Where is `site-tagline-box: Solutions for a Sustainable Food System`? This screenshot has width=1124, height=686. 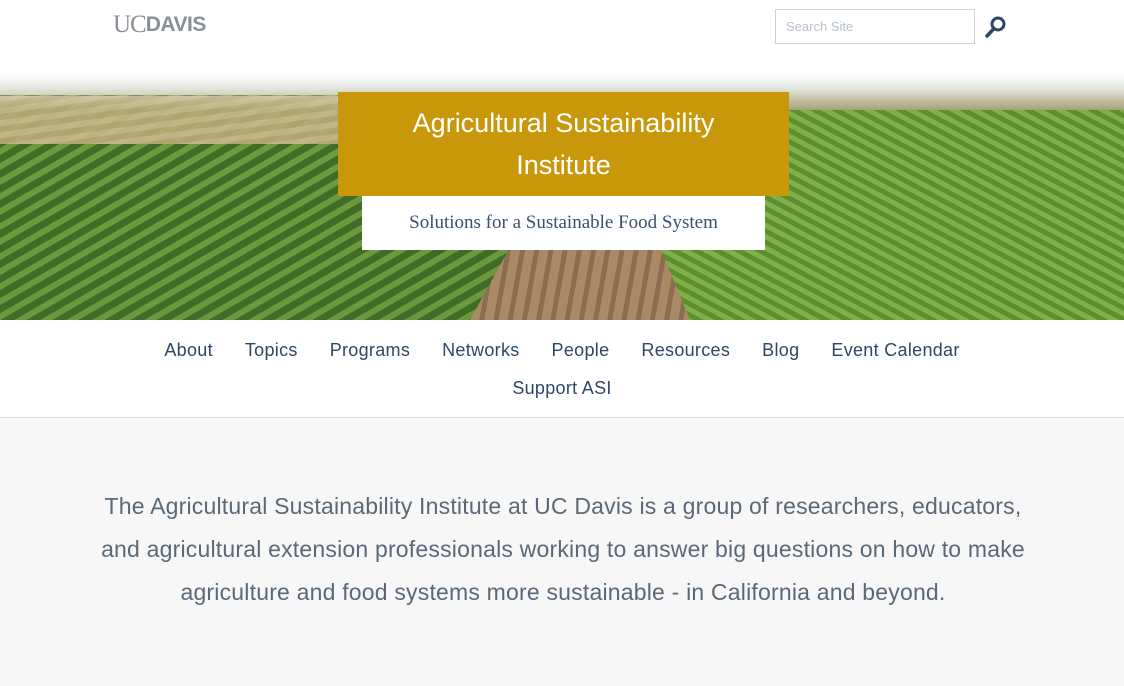 site-tagline-box: Solutions for a Sustainable Food System is located at coordinates (563, 223).